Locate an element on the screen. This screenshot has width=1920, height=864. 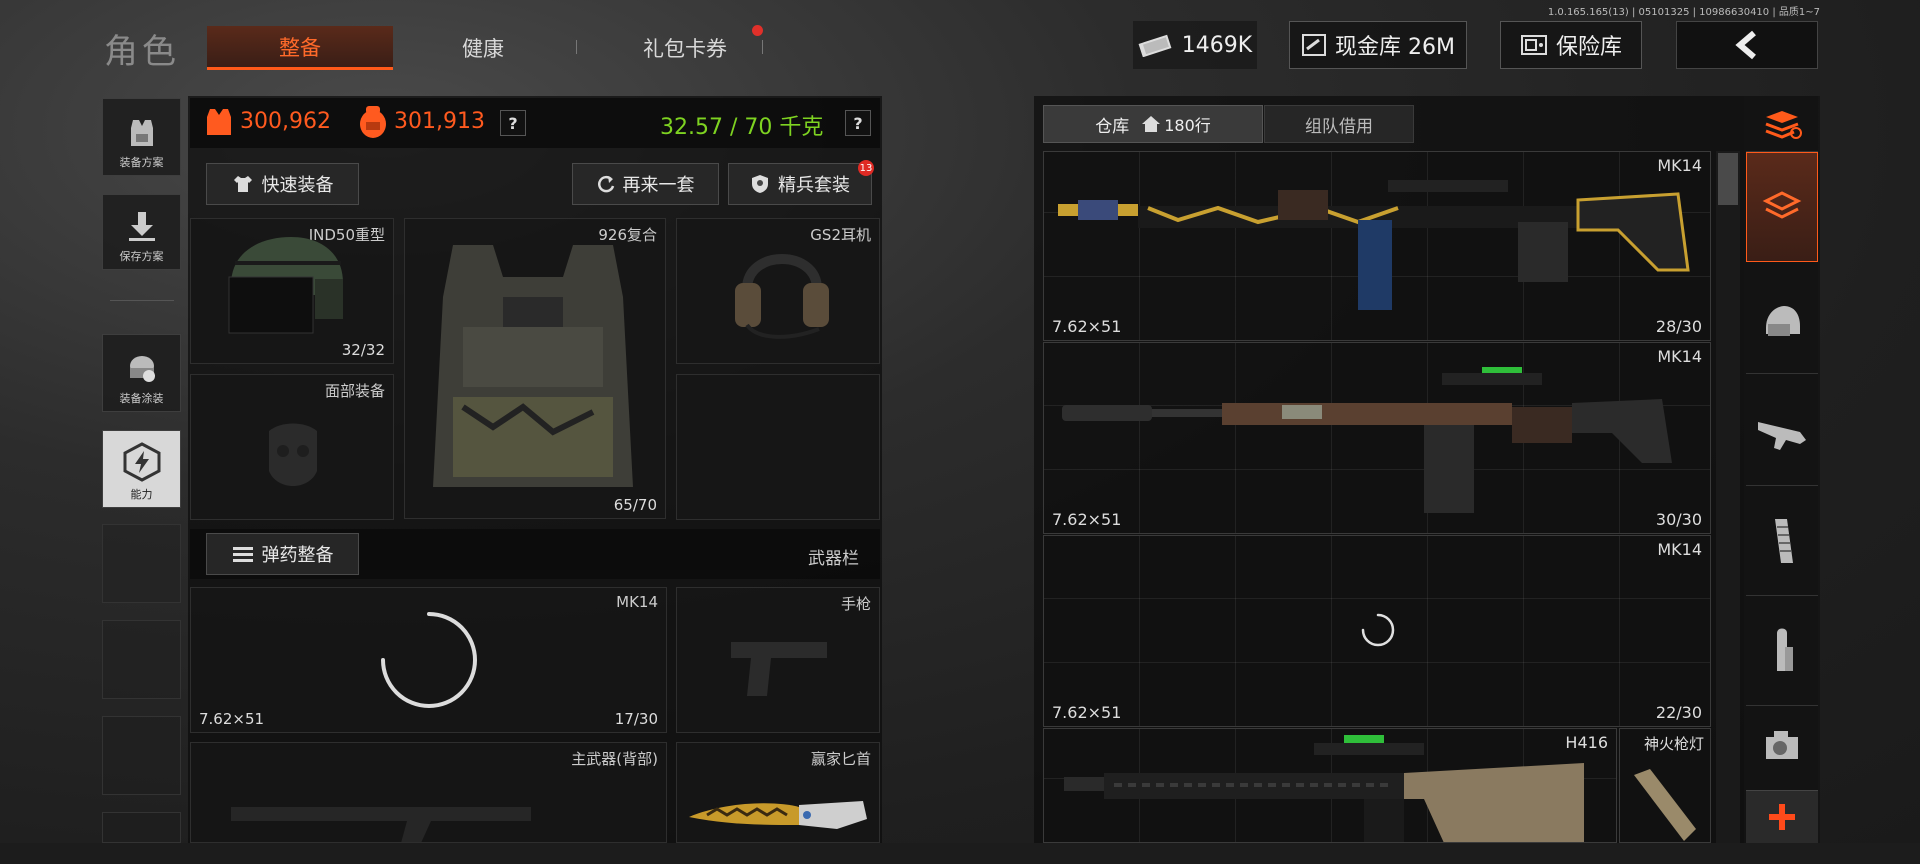
tab-equip: 整备 is located at coordinates (300, 48).